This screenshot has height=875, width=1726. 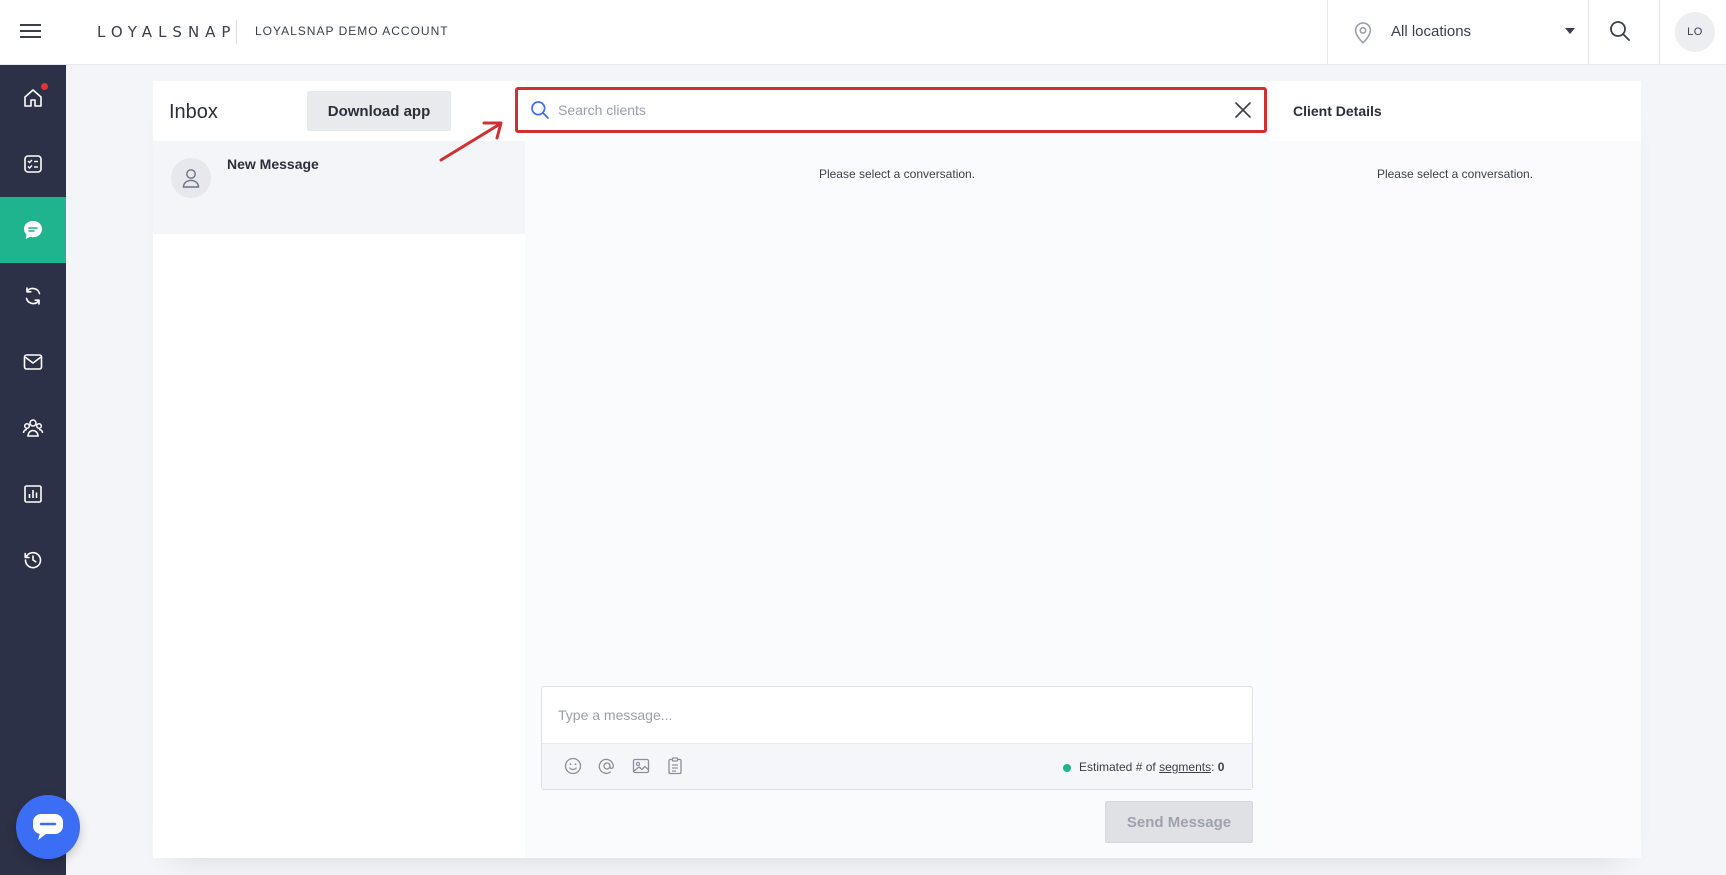 I want to click on message-composer: Estimated # of segments: 0, so click(x=897, y=738).